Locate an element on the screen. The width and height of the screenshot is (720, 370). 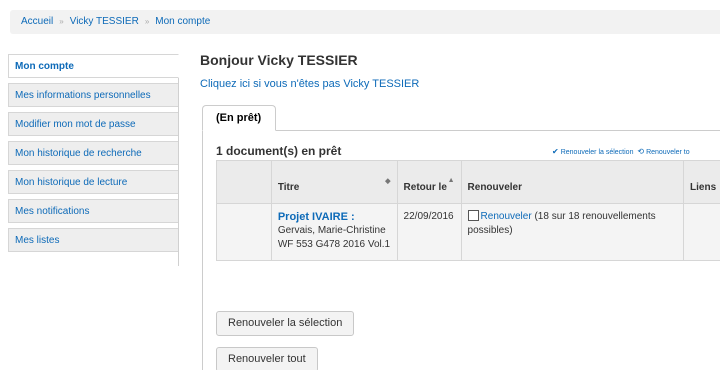
tab-bar: (En prêt) is located at coordinates (461, 118).